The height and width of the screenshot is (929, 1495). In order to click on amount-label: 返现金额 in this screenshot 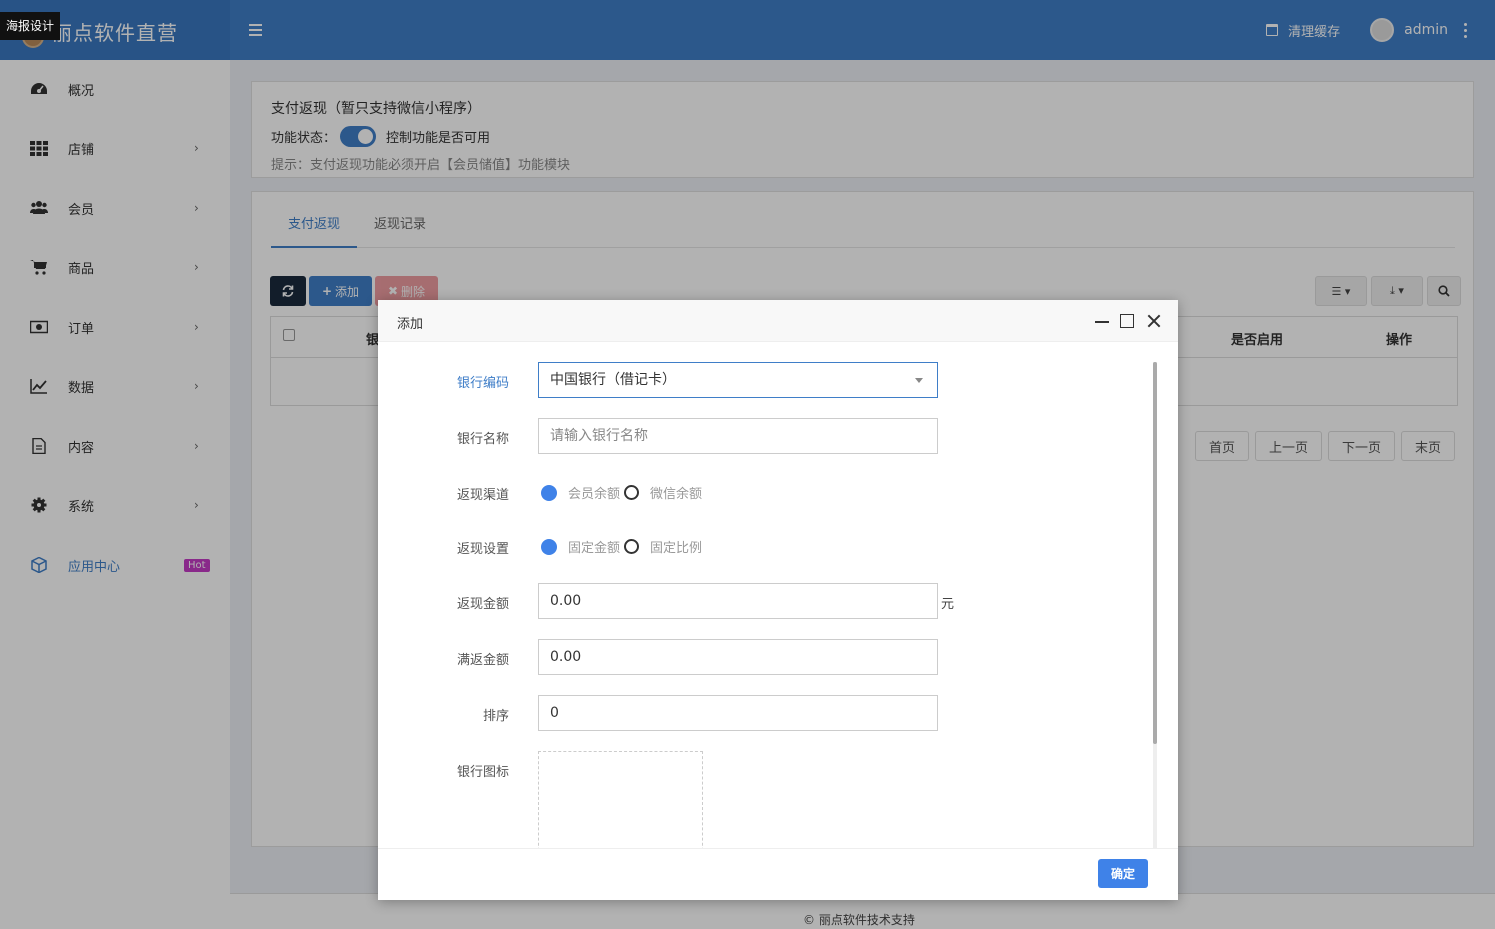, I will do `click(482, 604)`.